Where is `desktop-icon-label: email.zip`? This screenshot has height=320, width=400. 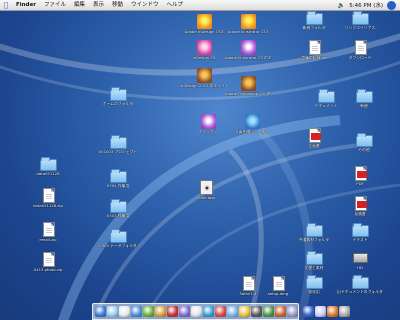
desktop-icon-label: email.zip is located at coordinates (48, 240).